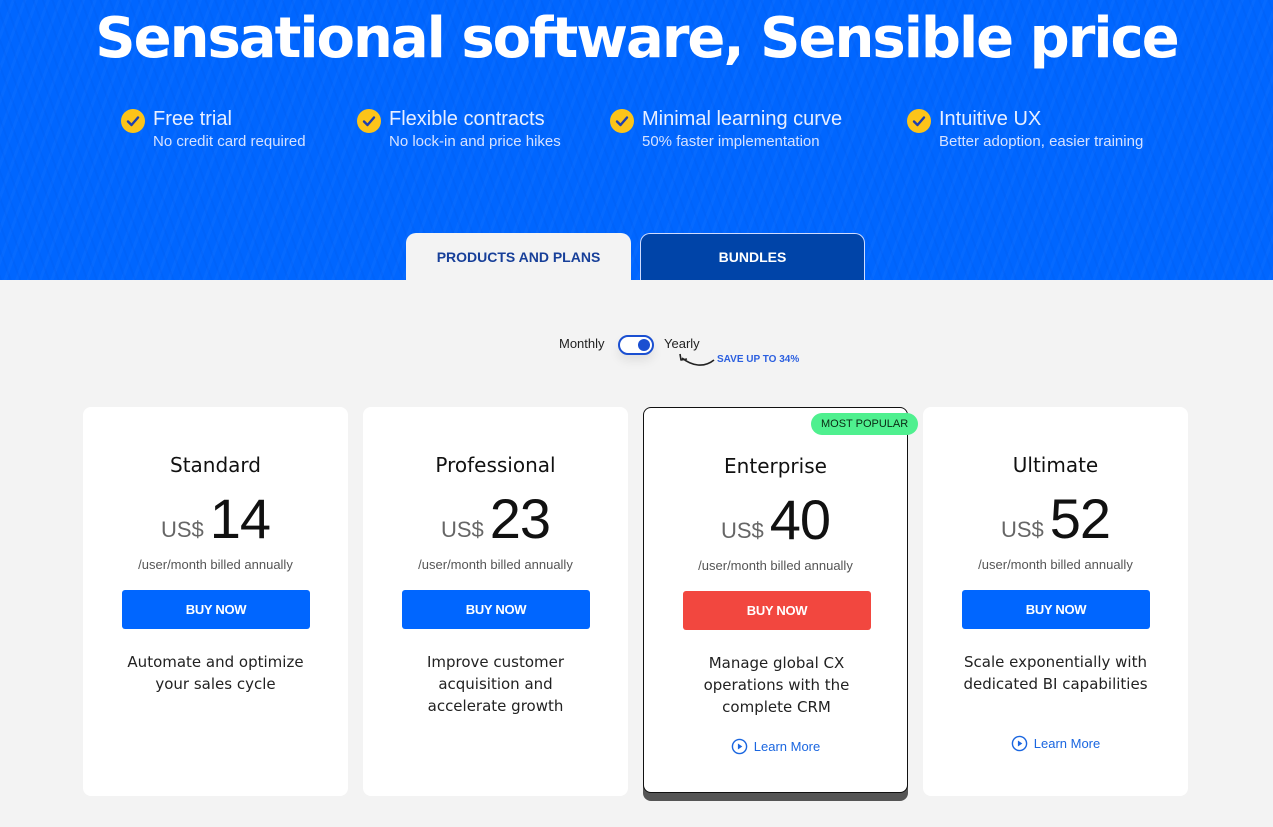  I want to click on billing-toggle-row: Monthly Yearly SAVE UP TO 34%, so click(636, 354).